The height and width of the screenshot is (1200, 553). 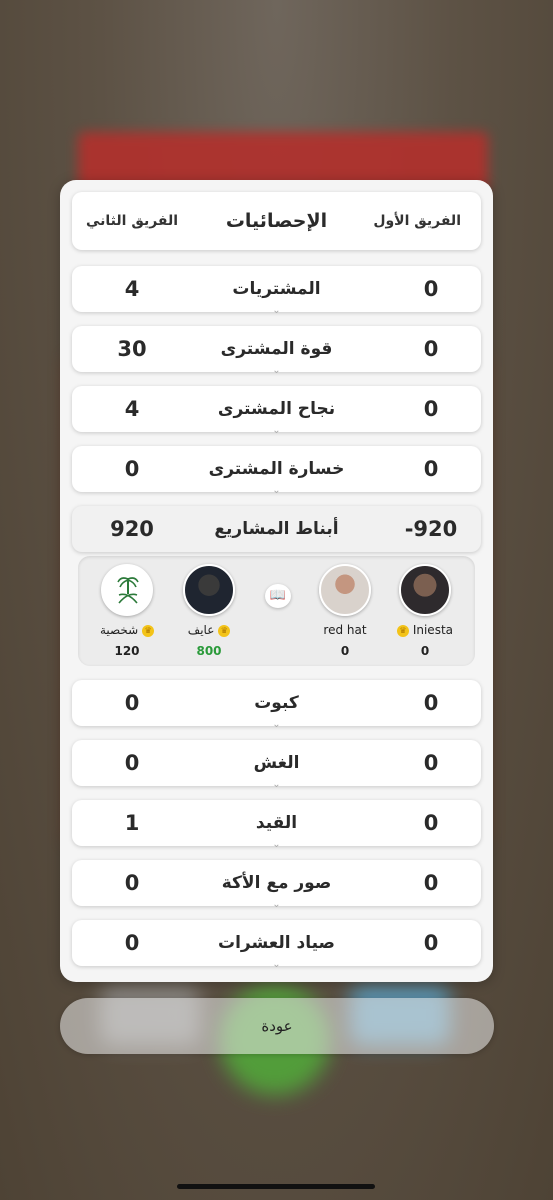 I want to click on palm-swords-icon, so click(x=128, y=590).